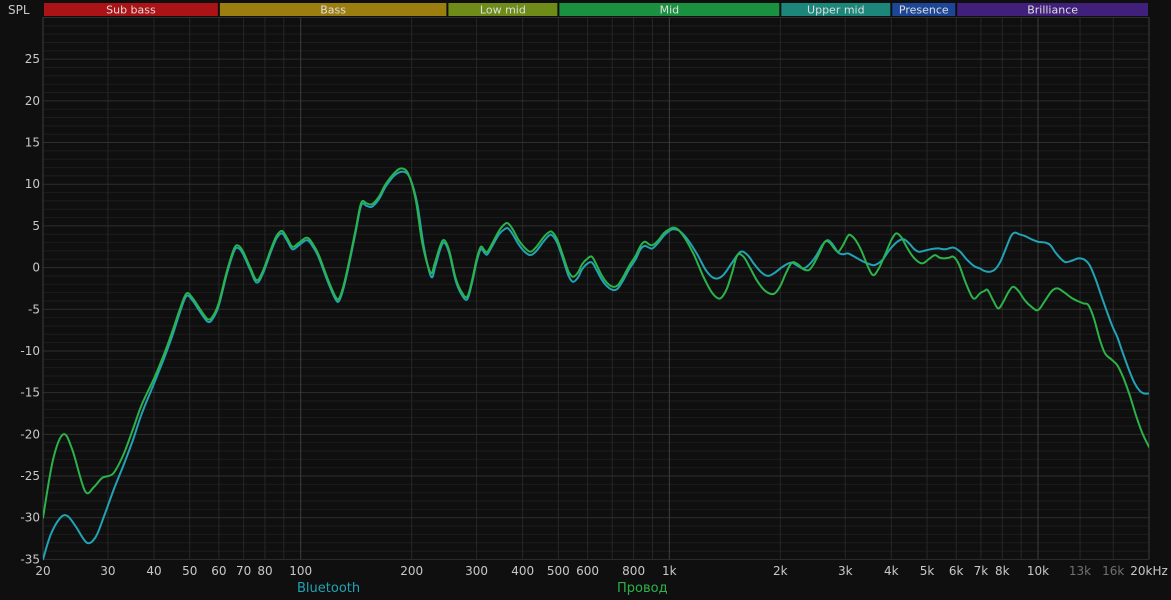 The width and height of the screenshot is (1171, 600). I want to click on x-tick-label: 16k, so click(1113, 571).